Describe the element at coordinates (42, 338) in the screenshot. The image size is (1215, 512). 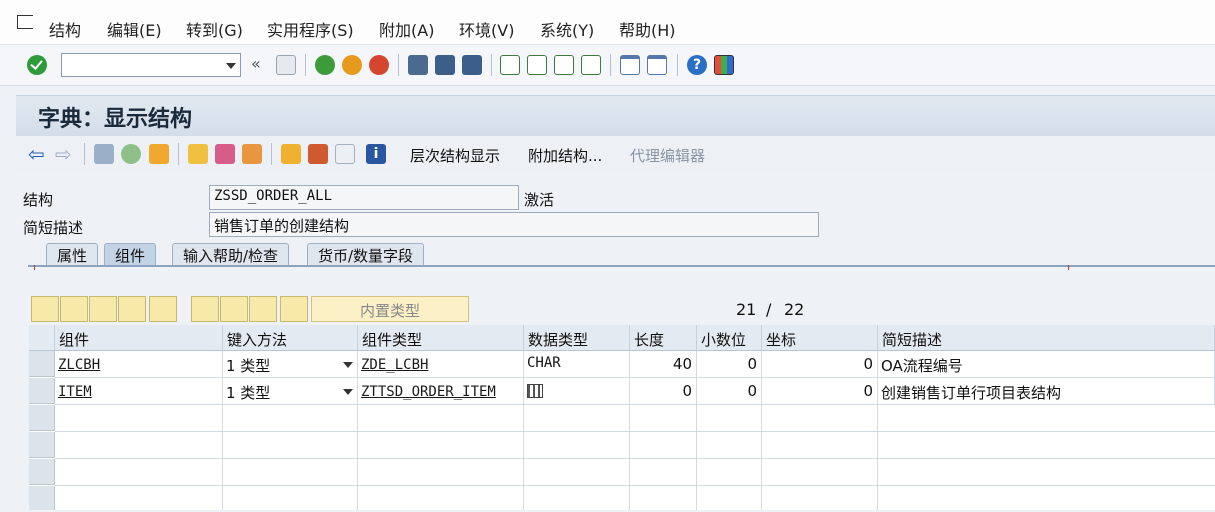
I see `select-all-header` at that location.